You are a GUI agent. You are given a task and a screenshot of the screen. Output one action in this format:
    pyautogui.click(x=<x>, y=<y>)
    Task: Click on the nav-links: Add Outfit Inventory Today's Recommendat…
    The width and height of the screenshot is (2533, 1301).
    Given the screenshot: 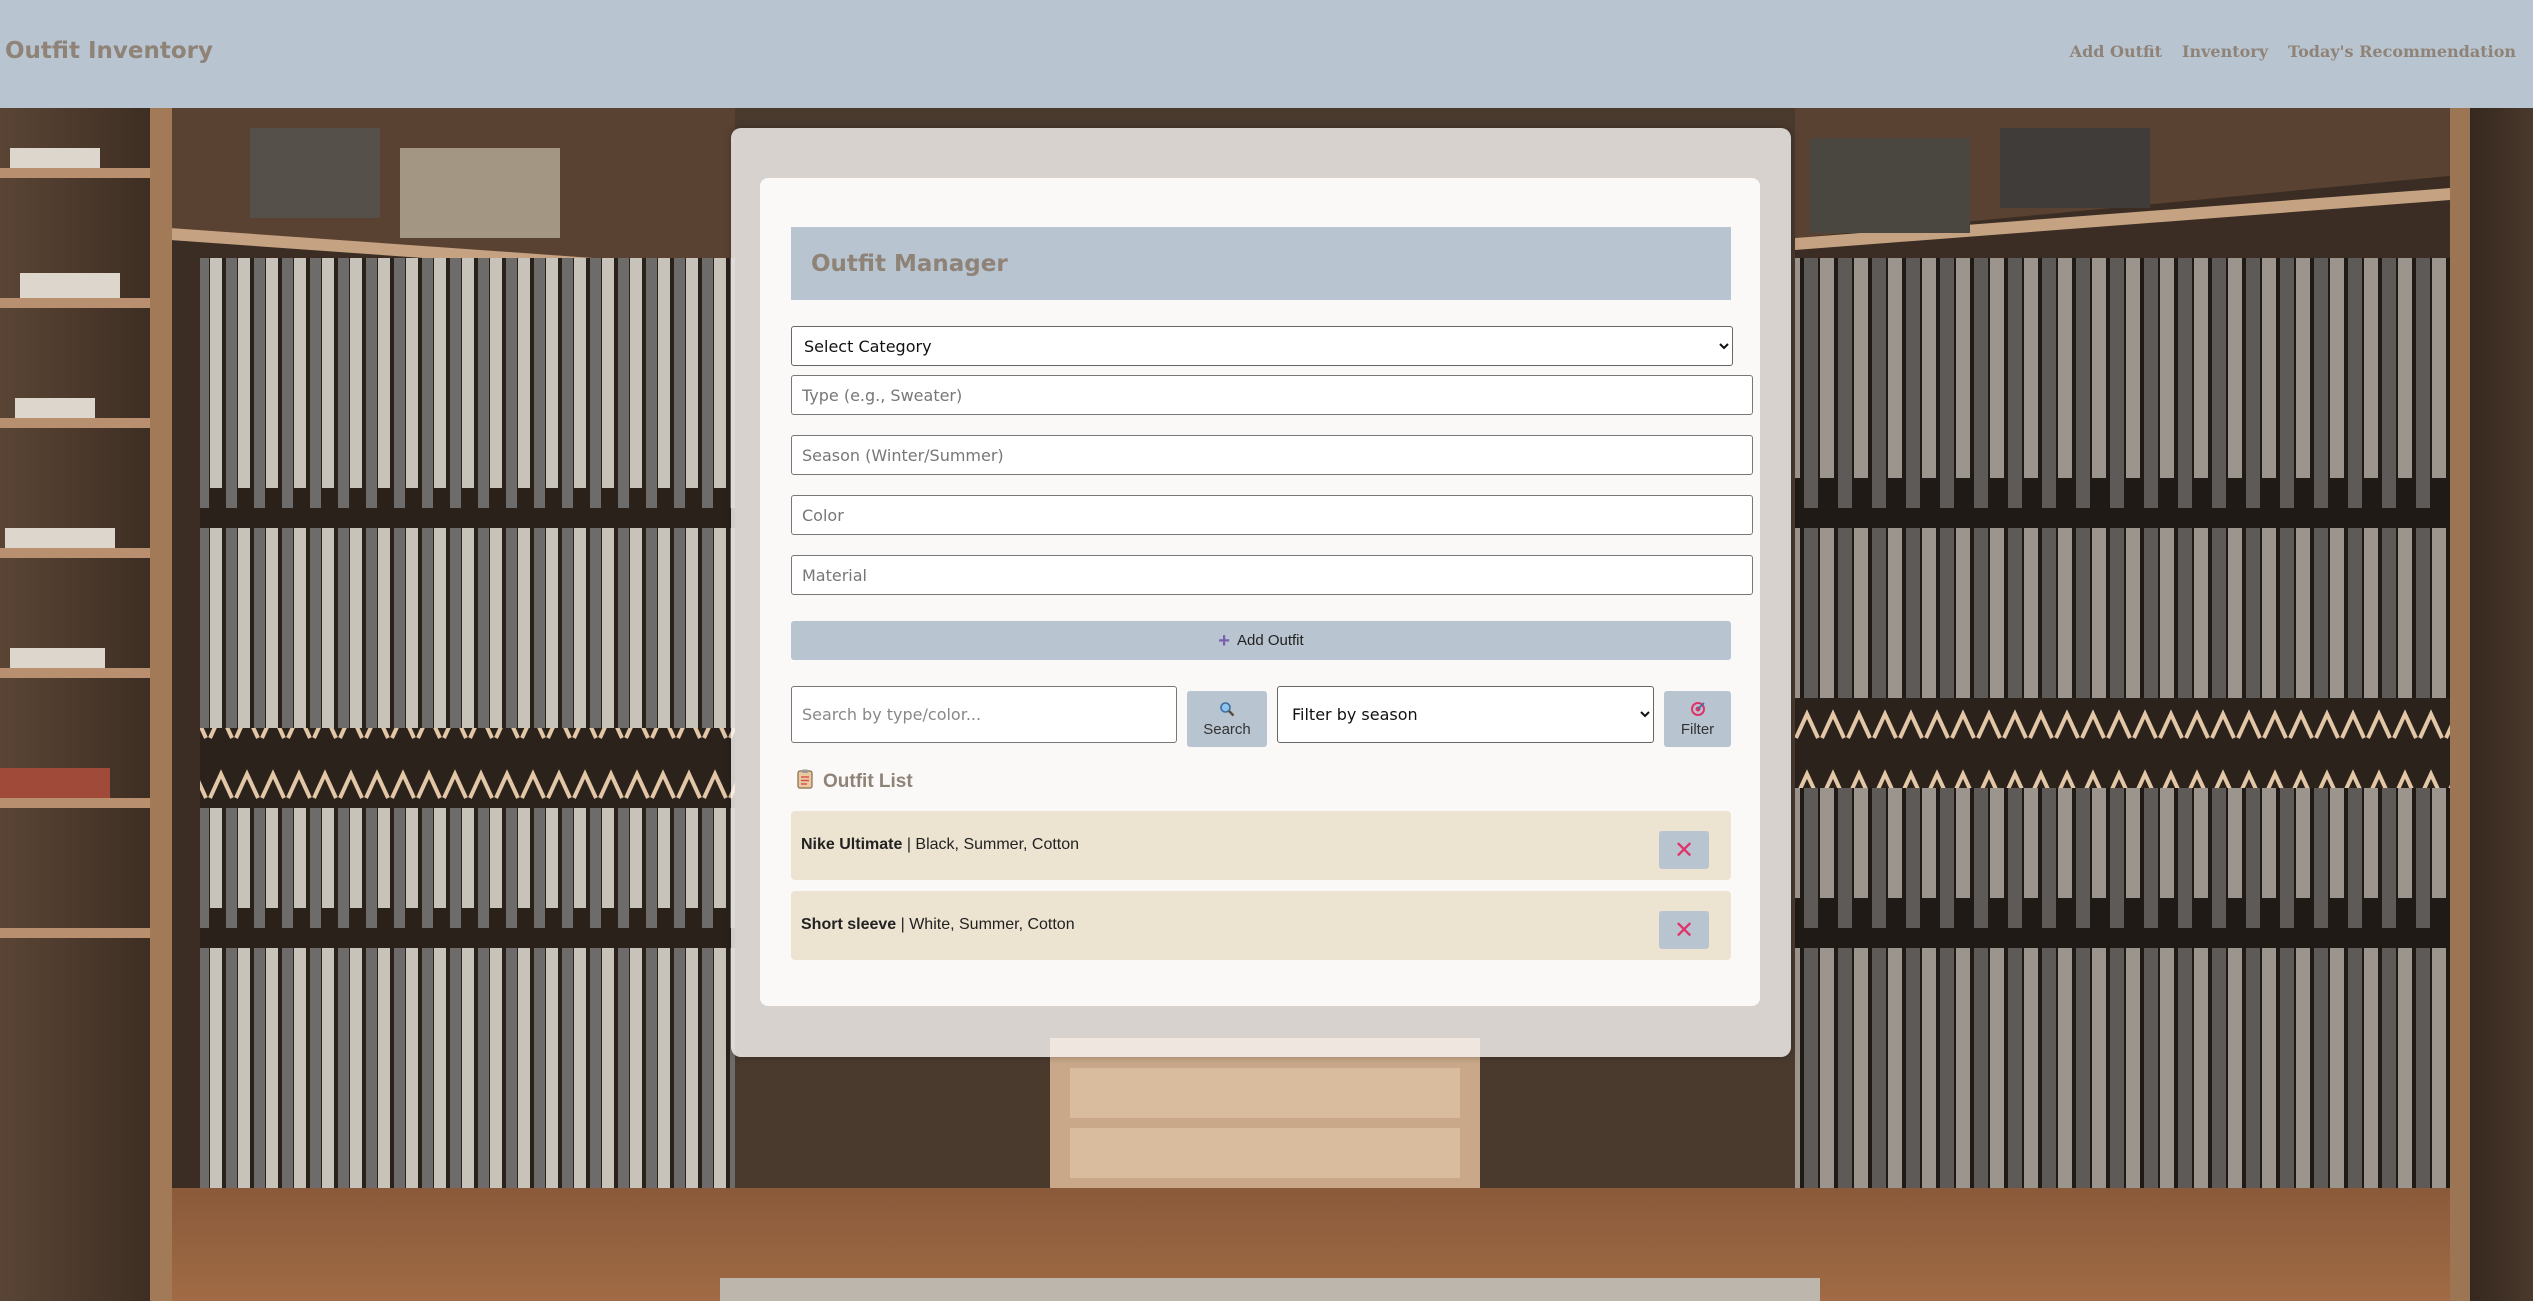 What is the action you would take?
    pyautogui.click(x=2293, y=51)
    